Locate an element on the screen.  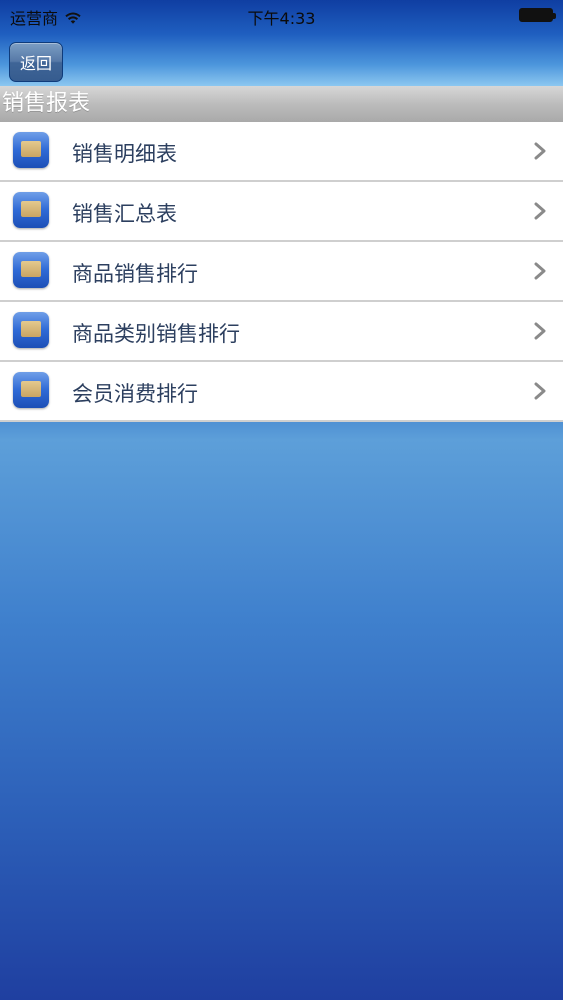
menu-item-label: 销售汇总表 is located at coordinates (124, 214).